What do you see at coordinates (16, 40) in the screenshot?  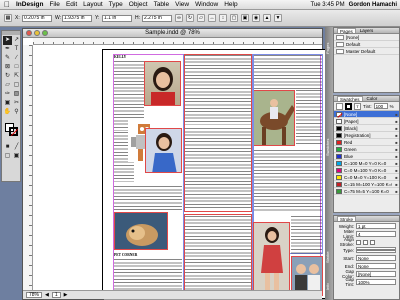 I see `direct-selection-tool-icon: ↗` at bounding box center [16, 40].